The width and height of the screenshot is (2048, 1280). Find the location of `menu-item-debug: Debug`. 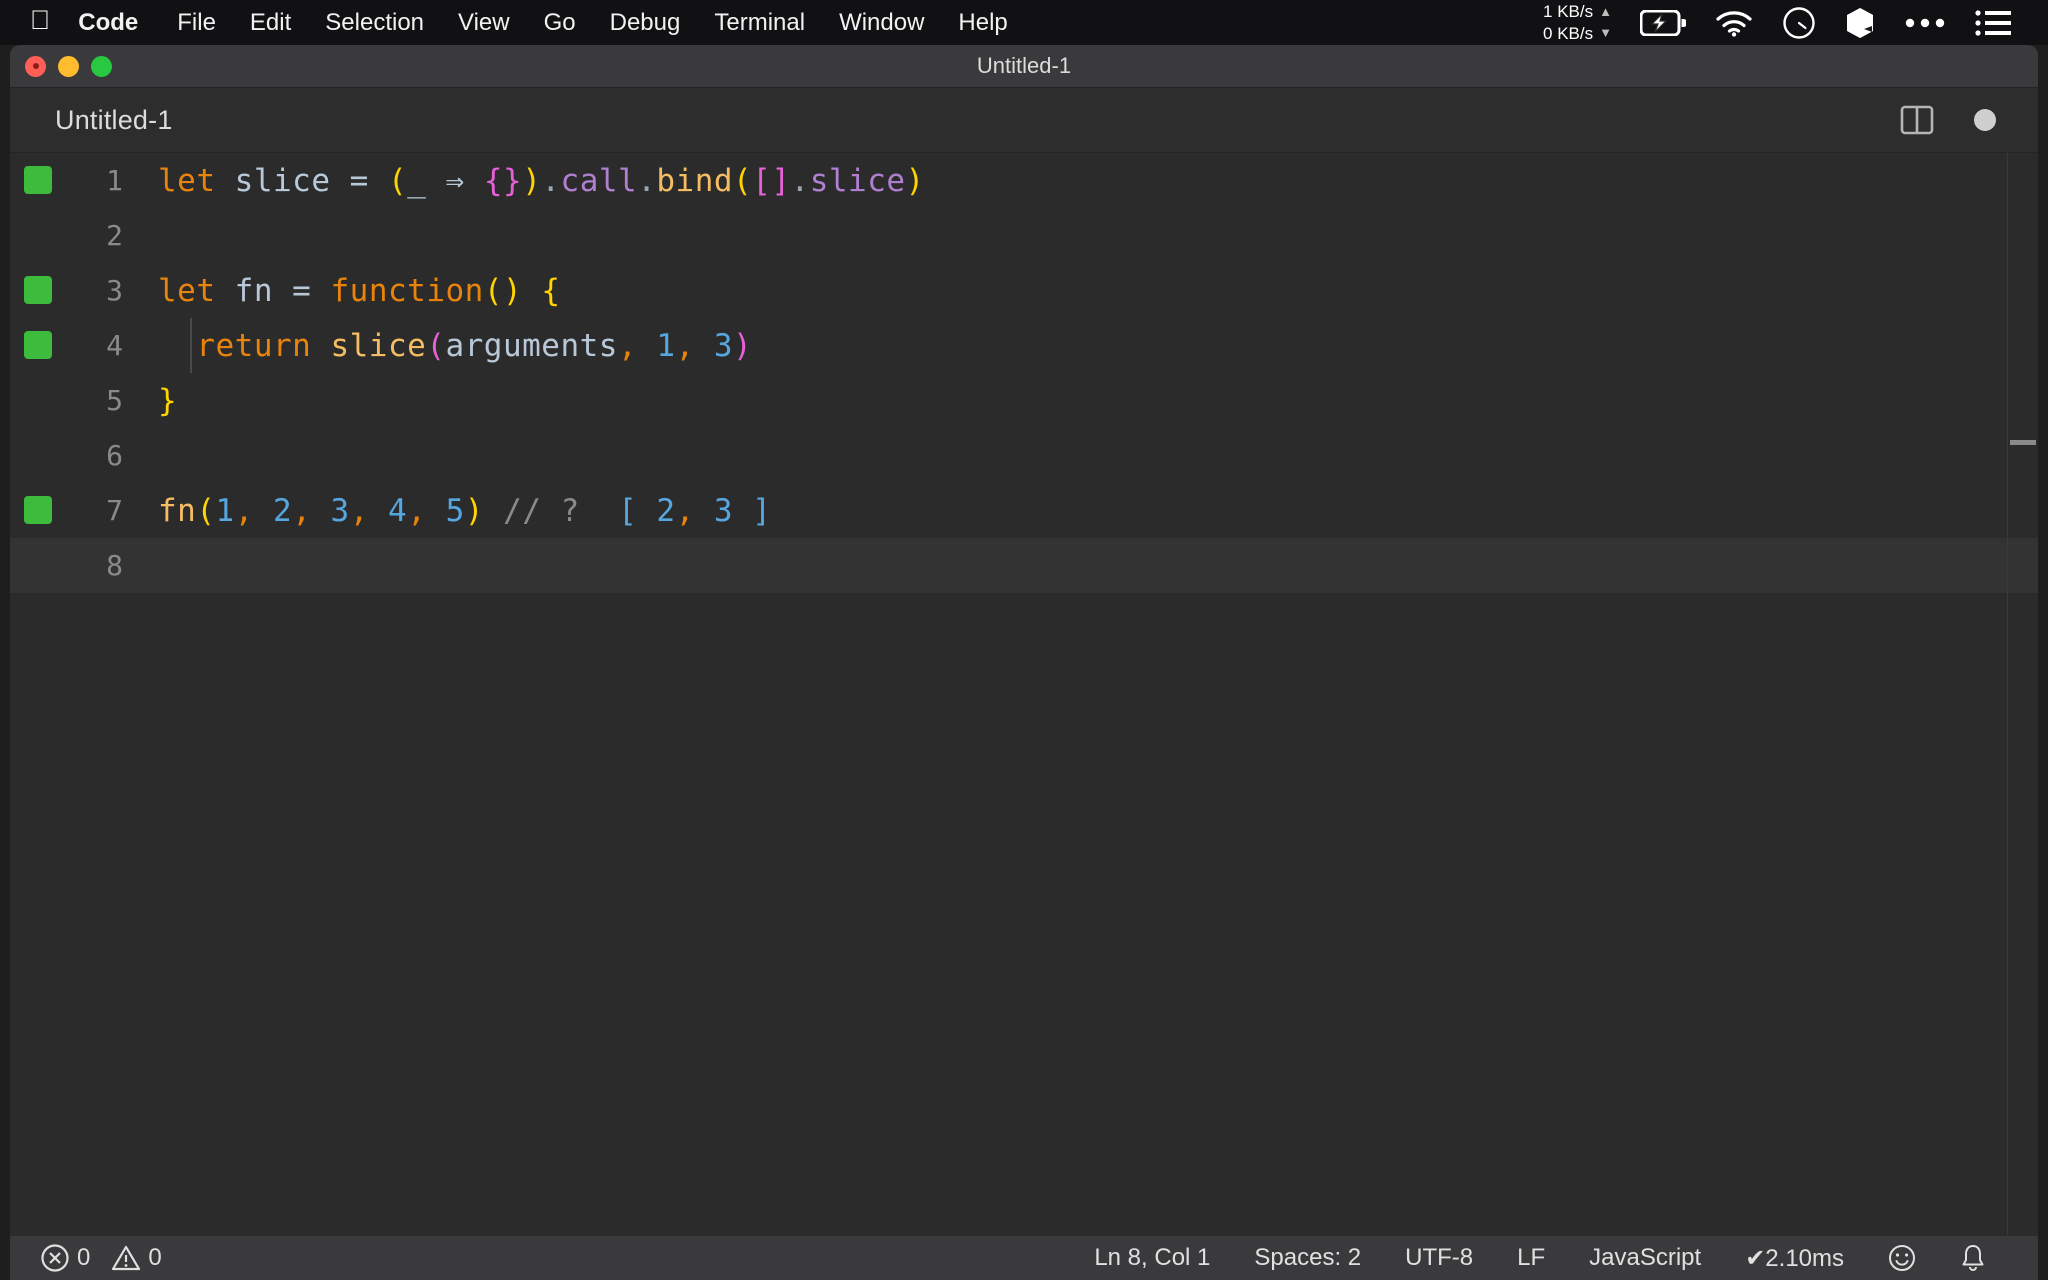

menu-item-debug: Debug is located at coordinates (645, 23).